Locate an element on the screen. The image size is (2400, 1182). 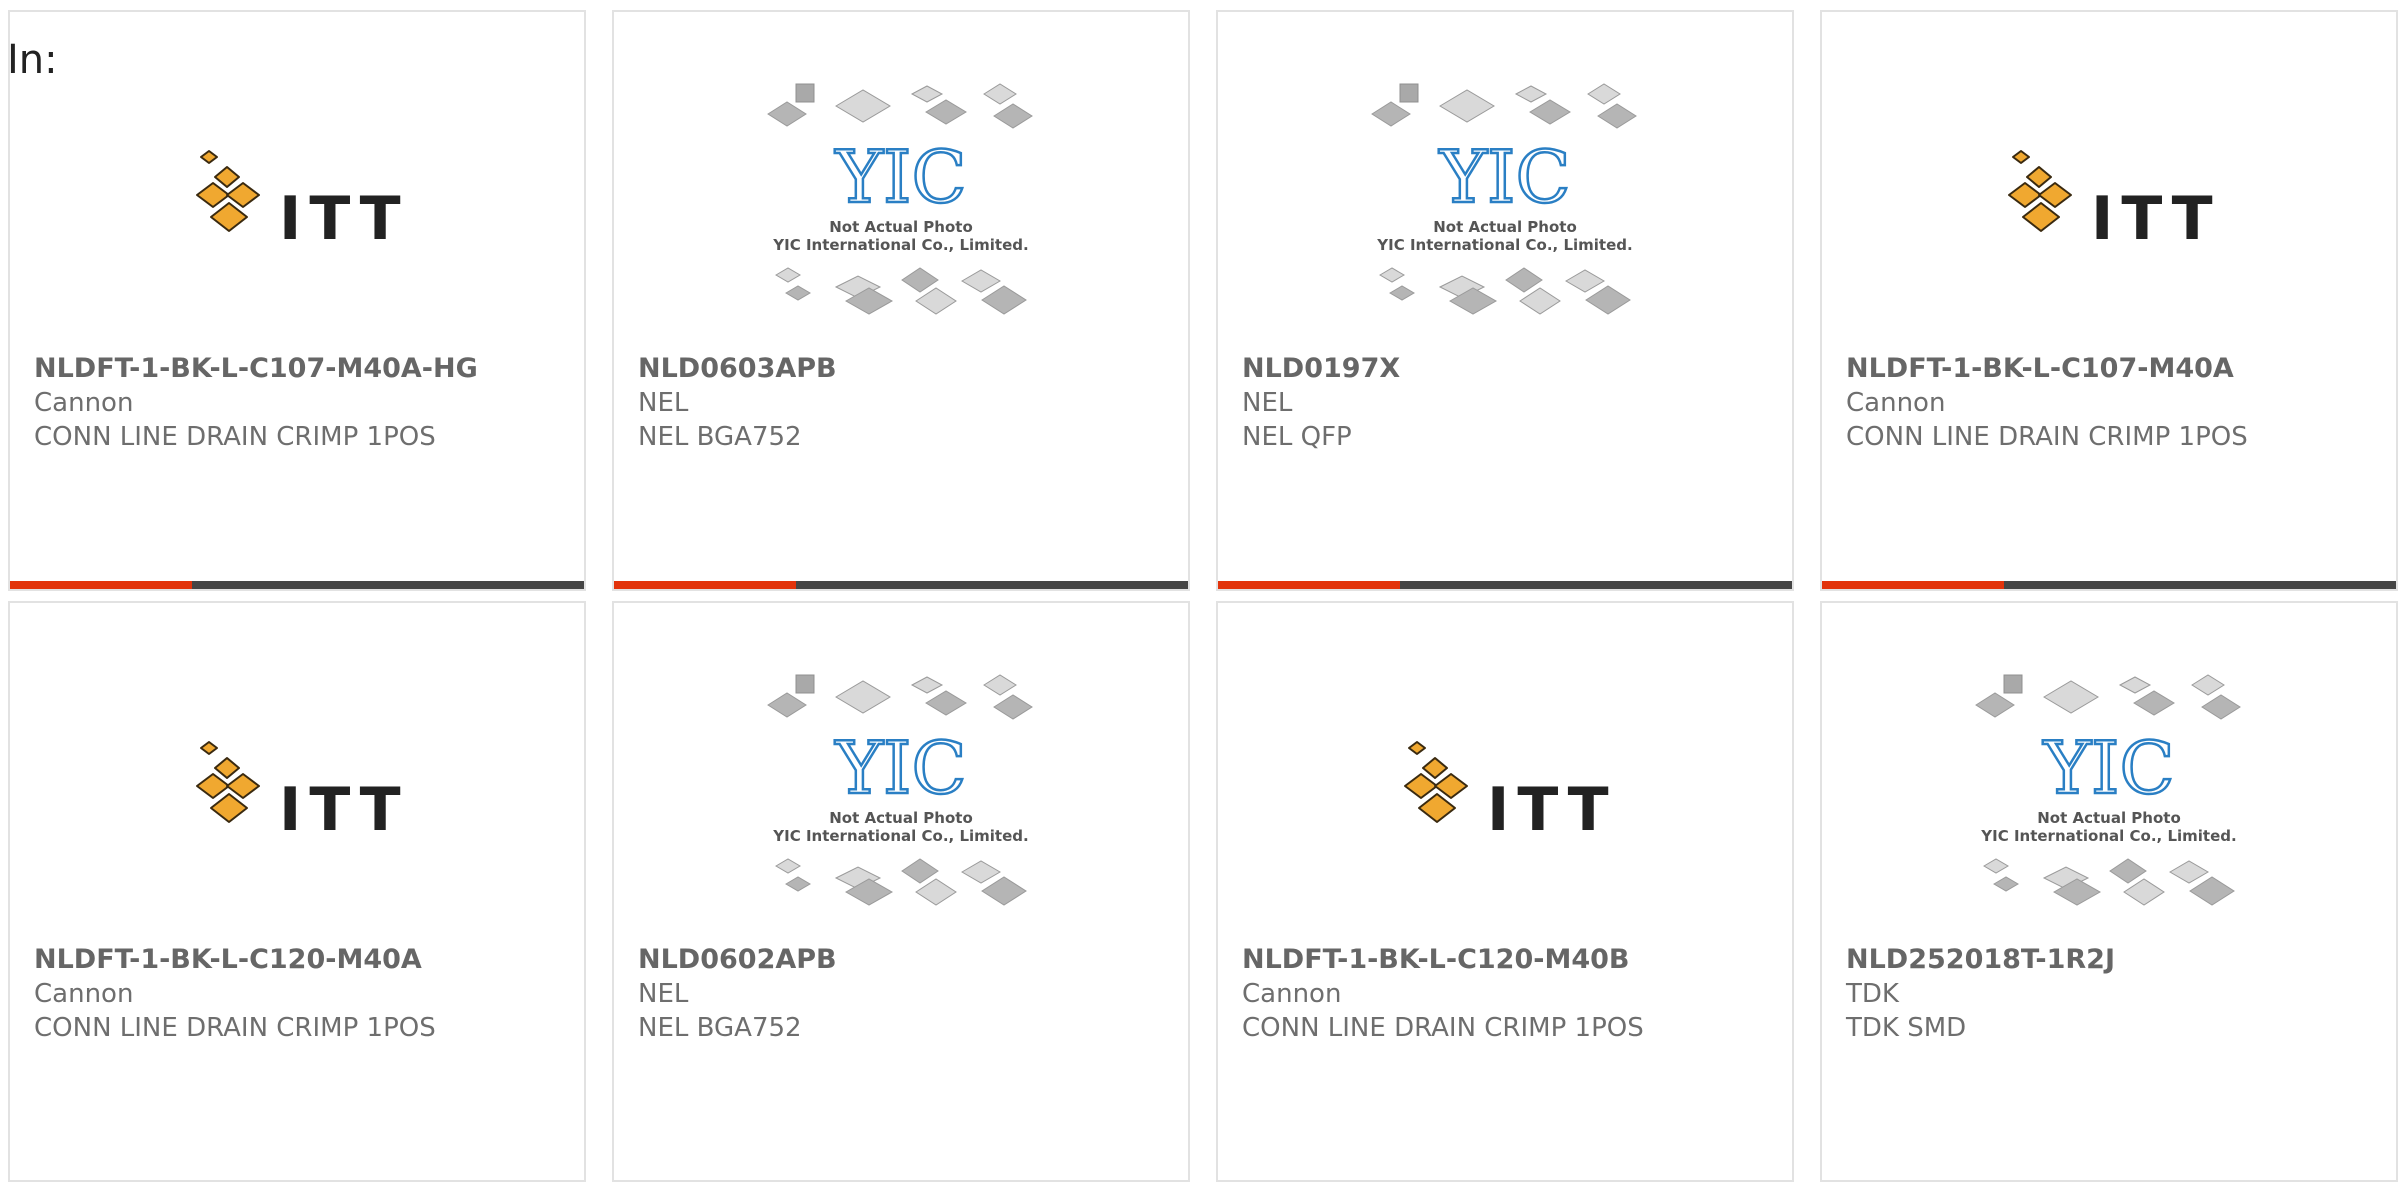
part-number: NLDFT-1-BK-L-C107-M40A is located at coordinates (2113, 369).